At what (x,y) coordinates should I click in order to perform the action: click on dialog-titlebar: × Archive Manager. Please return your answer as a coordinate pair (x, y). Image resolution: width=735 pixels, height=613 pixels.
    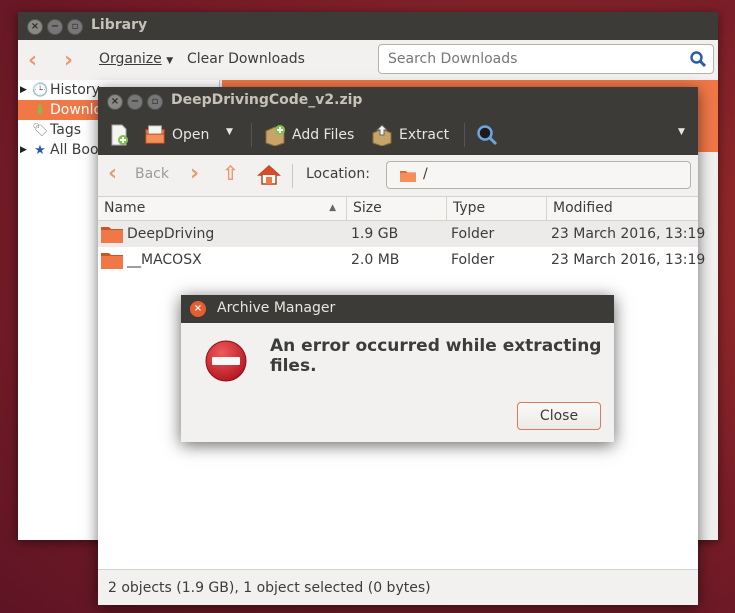
    Looking at the image, I should click on (397, 309).